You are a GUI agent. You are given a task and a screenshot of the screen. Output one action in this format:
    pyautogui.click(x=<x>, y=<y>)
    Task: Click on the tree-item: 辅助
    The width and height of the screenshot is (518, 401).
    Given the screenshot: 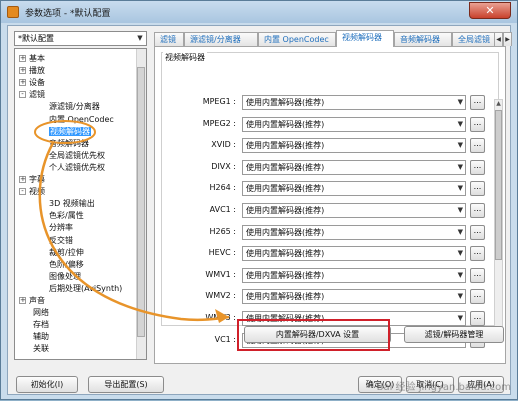 What is the action you would take?
    pyautogui.click(x=41, y=336)
    